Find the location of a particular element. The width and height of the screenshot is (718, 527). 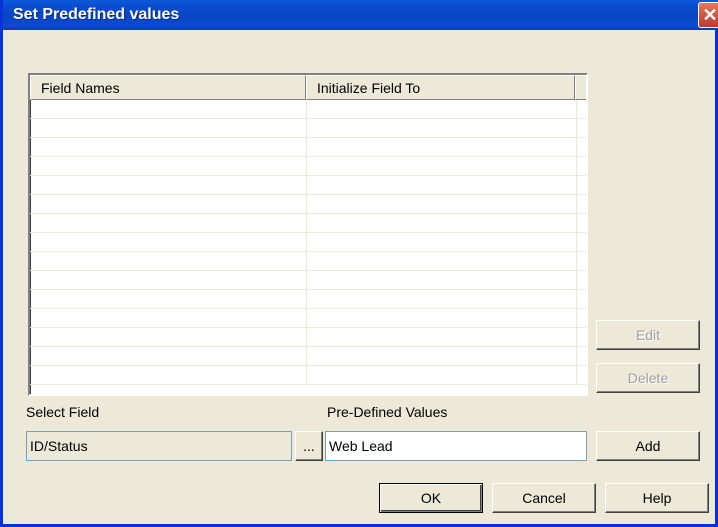

close-icon: ✕ is located at coordinates (710, 14).